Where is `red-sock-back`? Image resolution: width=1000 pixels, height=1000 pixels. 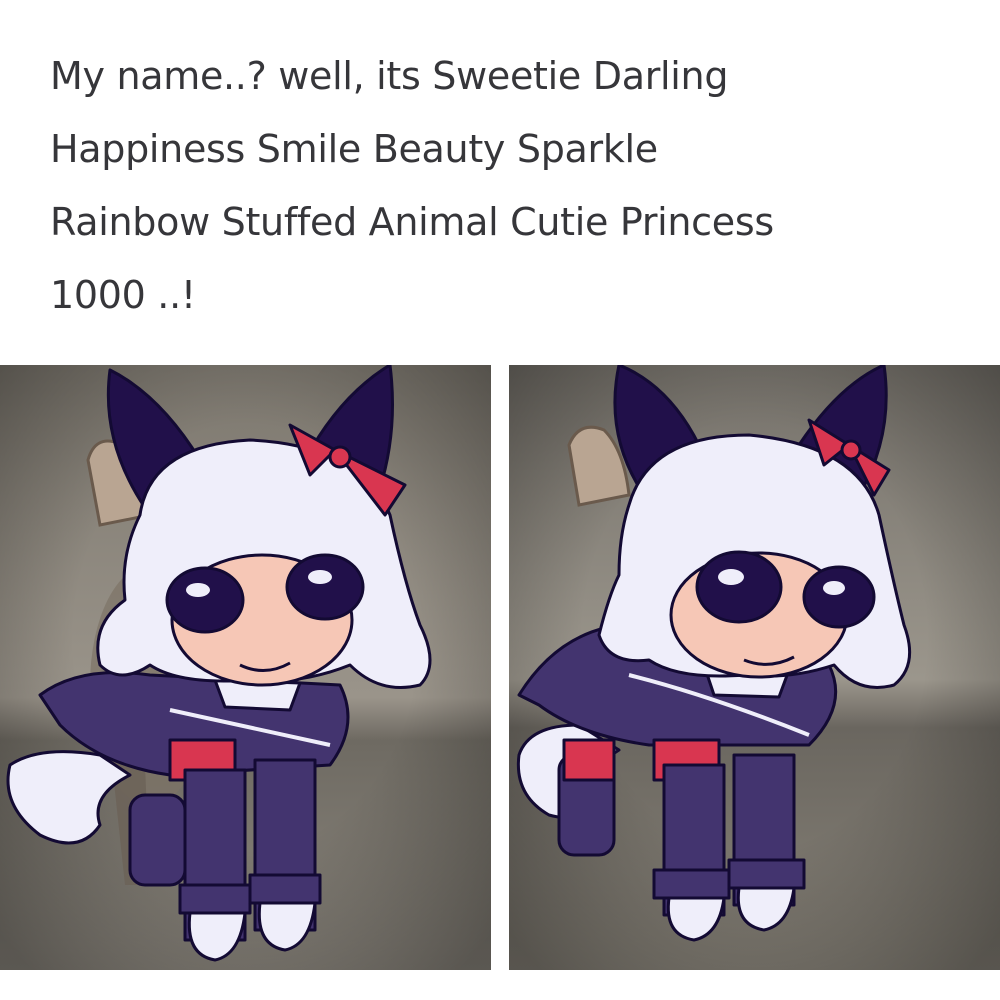
red-sock-back is located at coordinates (589, 760).